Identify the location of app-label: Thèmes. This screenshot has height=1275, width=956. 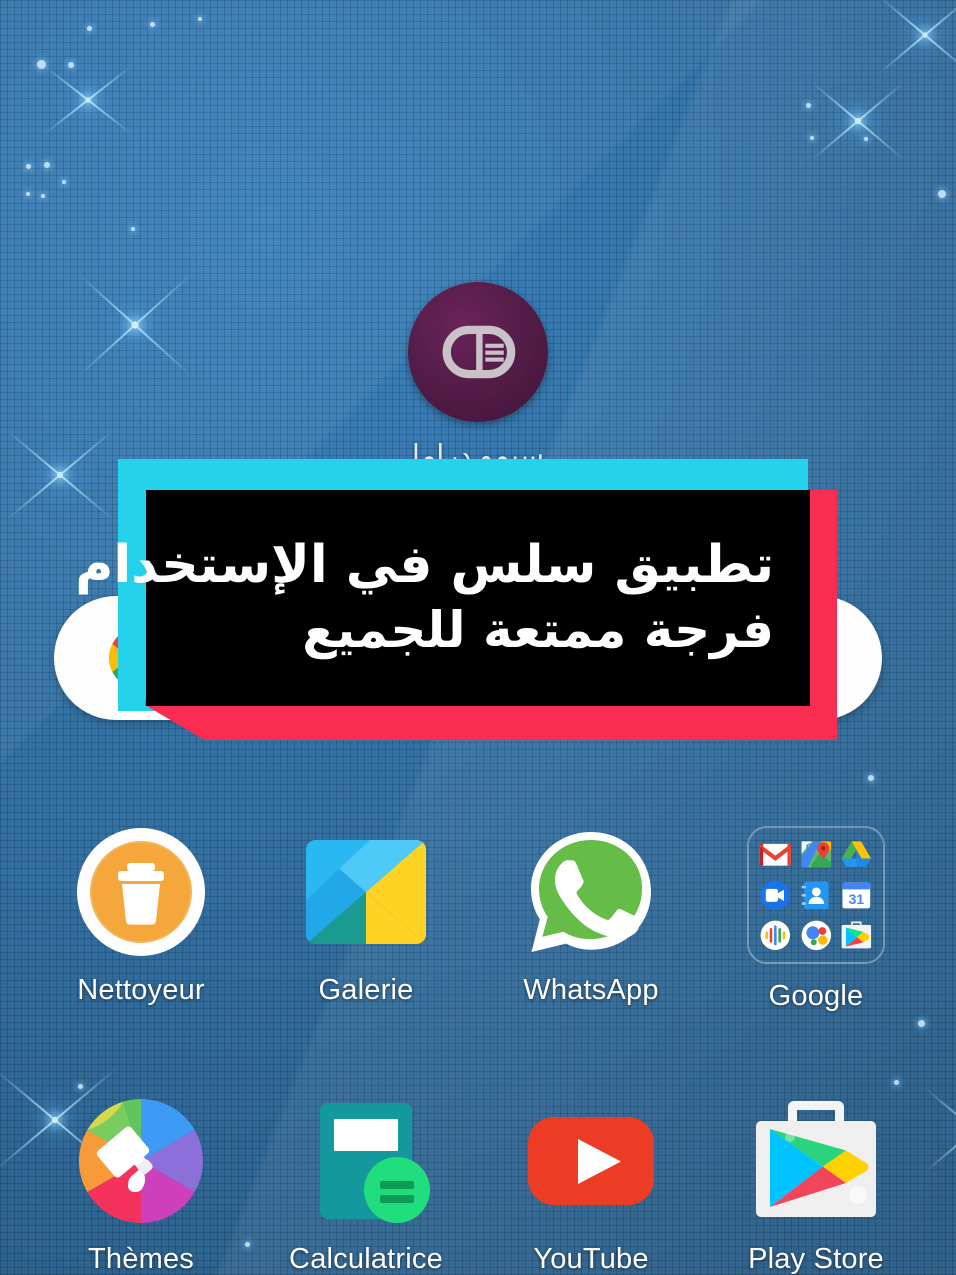
(141, 1259).